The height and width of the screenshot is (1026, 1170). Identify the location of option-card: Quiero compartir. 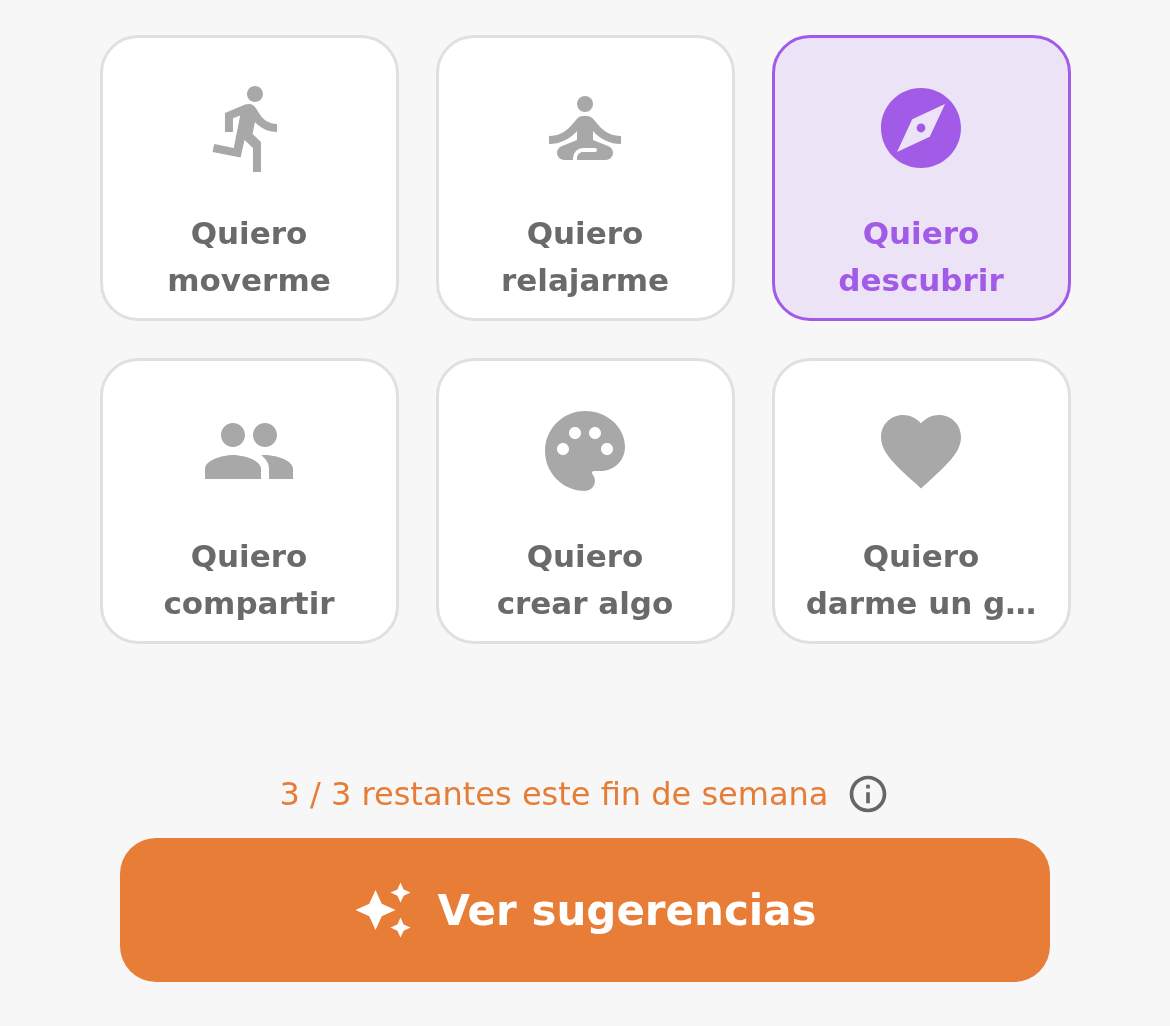
(249, 501).